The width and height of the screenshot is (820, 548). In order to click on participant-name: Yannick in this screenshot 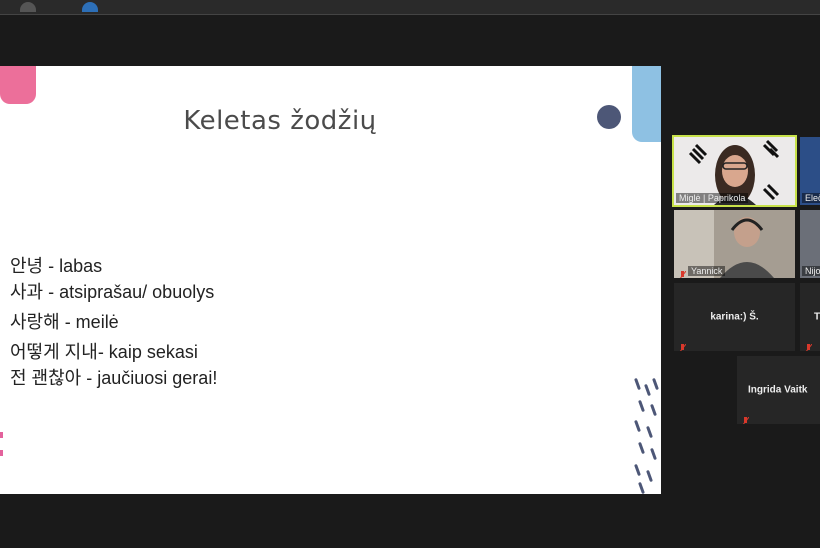, I will do `click(707, 271)`.